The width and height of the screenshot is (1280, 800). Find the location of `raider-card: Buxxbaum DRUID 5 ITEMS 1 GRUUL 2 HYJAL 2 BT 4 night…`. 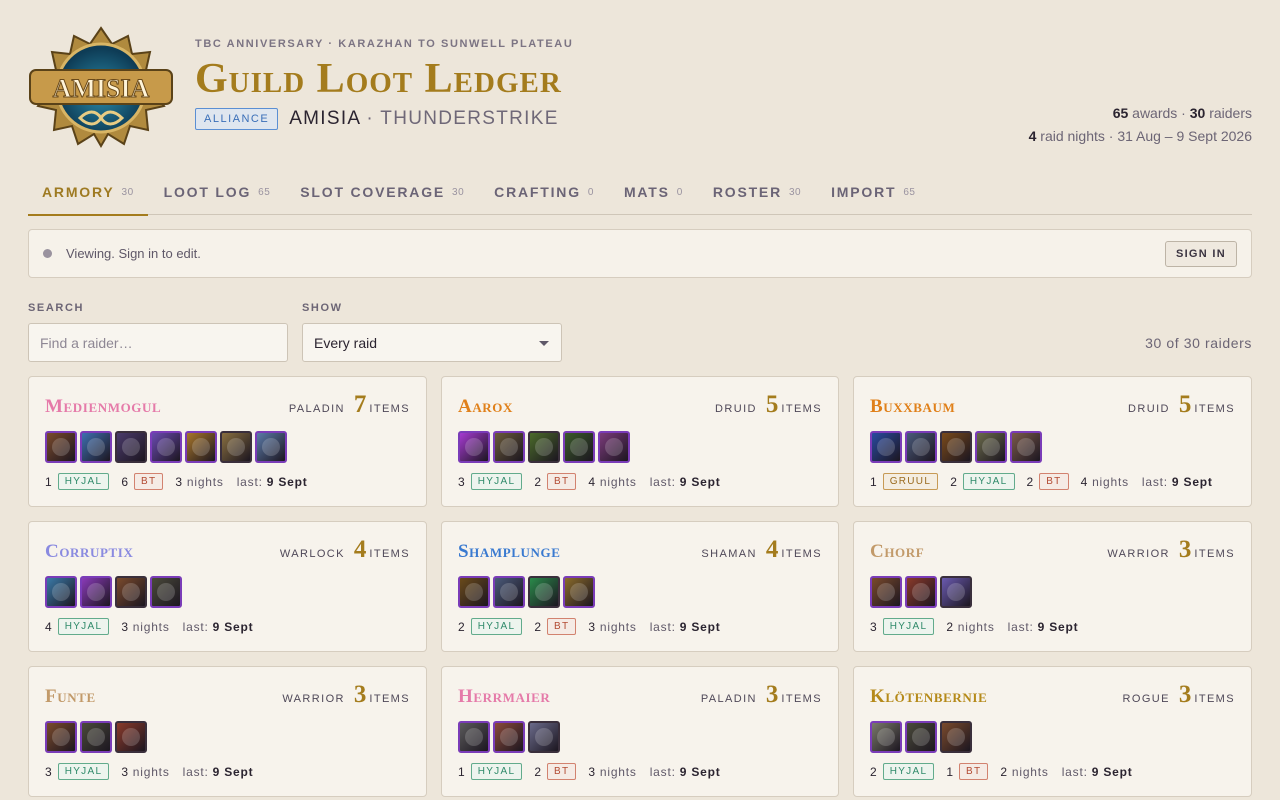

raider-card: Buxxbaum DRUID 5 ITEMS 1 GRUUL 2 HYJAL 2 BT 4 night… is located at coordinates (1052, 441).